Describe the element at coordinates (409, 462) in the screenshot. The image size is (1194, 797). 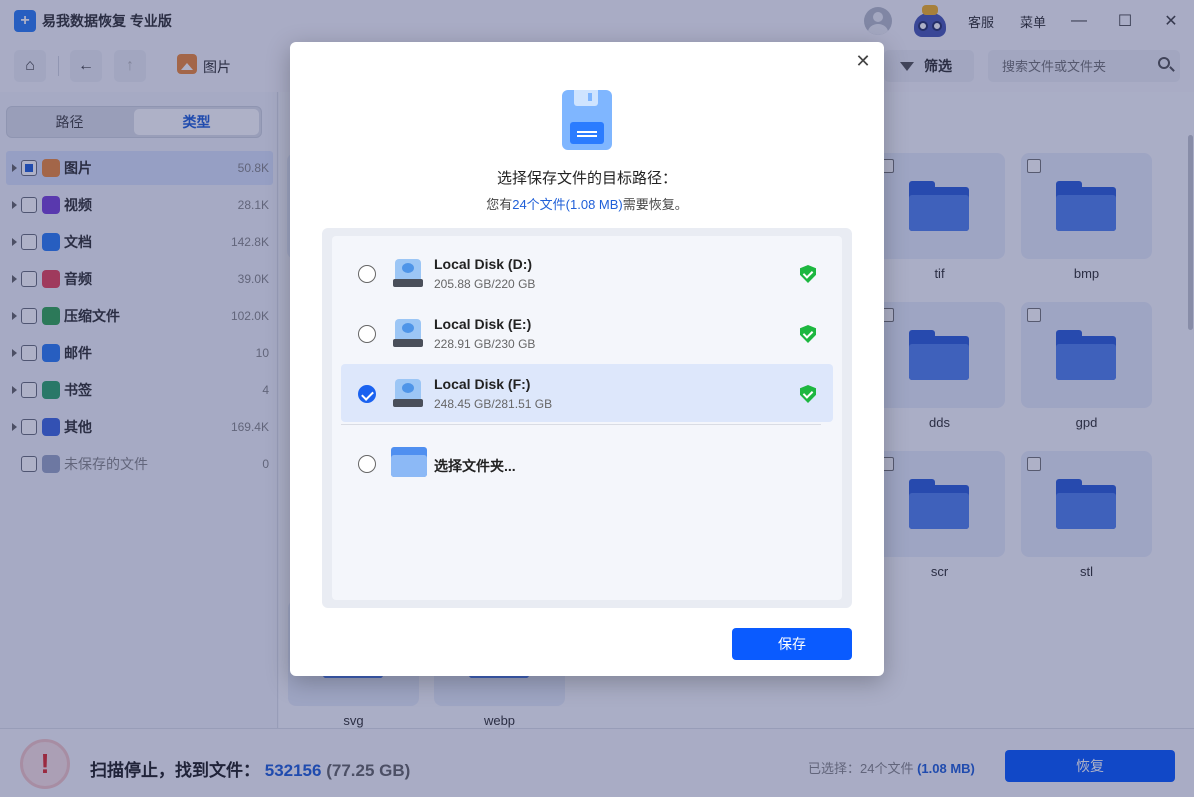
I see `folder-icon` at that location.